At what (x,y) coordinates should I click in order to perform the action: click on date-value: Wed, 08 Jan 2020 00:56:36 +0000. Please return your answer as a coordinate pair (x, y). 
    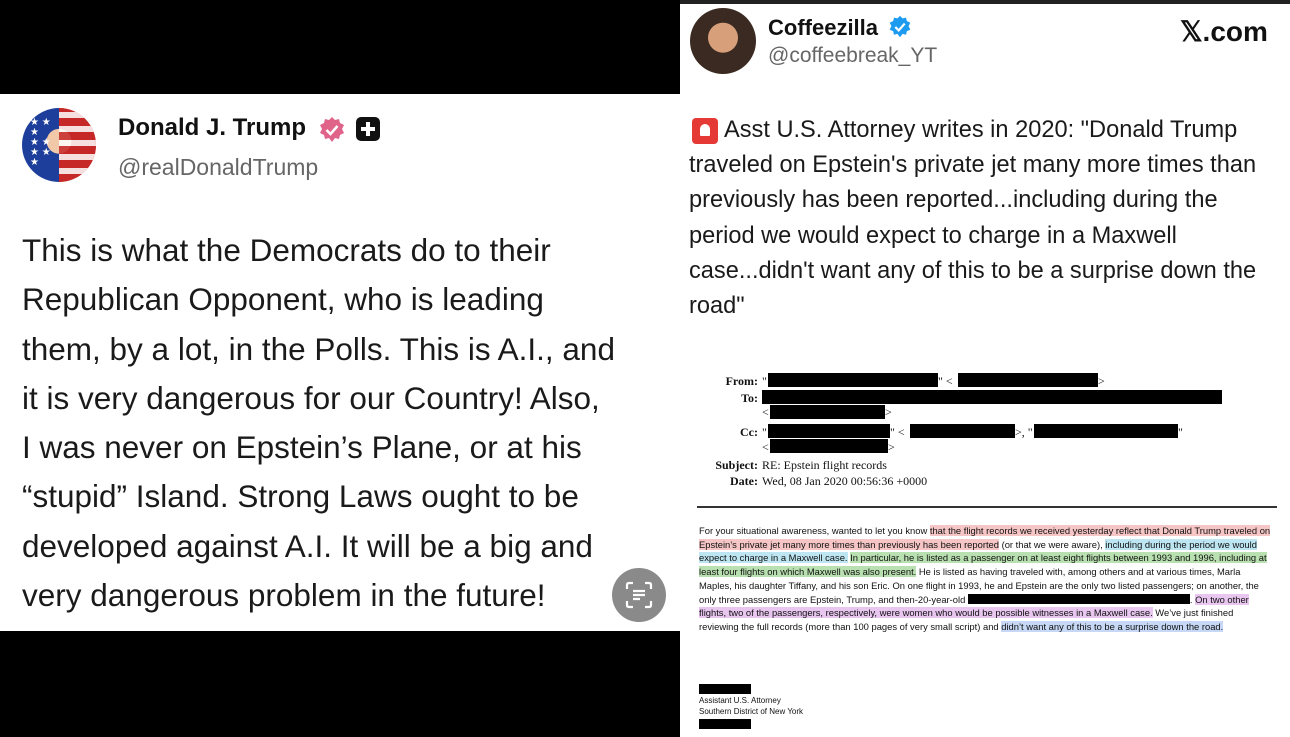
    Looking at the image, I should click on (845, 481).